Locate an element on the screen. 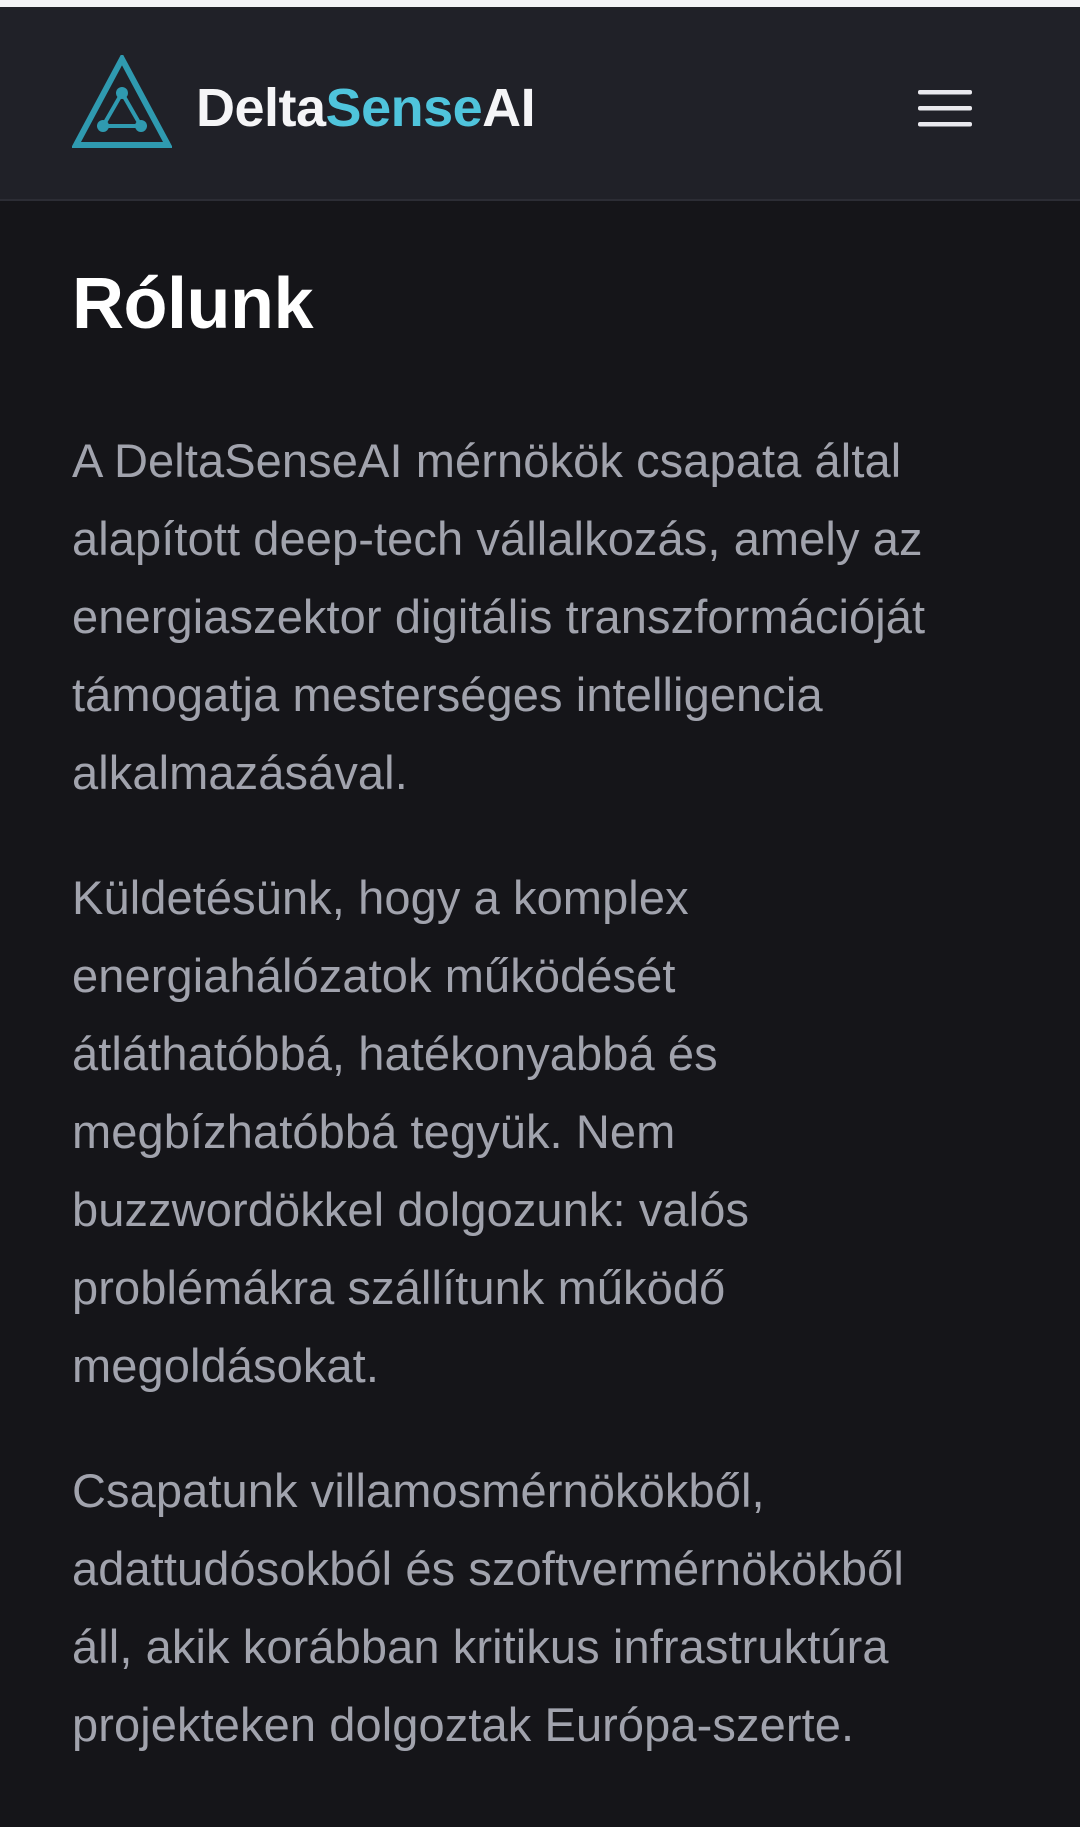  site-header: DeltaSenseAI is located at coordinates (540, 104).